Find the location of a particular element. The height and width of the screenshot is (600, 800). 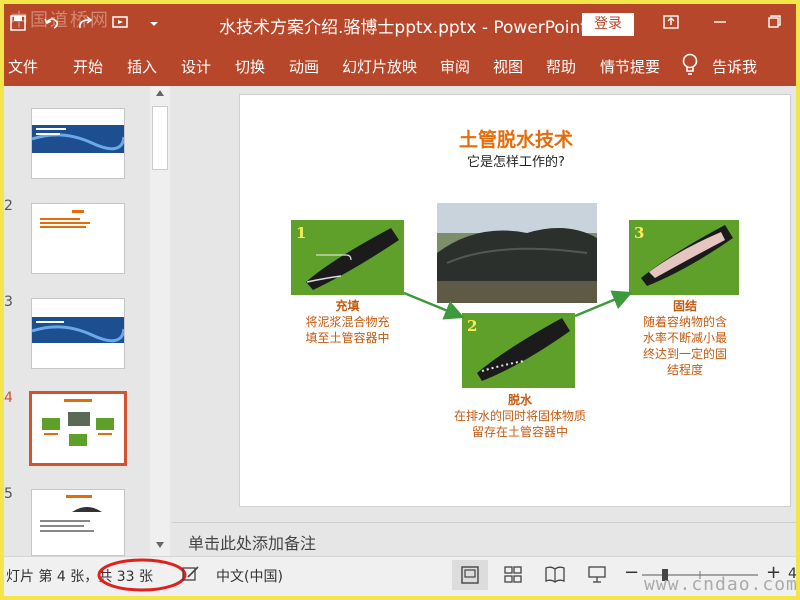

highlight-circle is located at coordinates (142, 575).